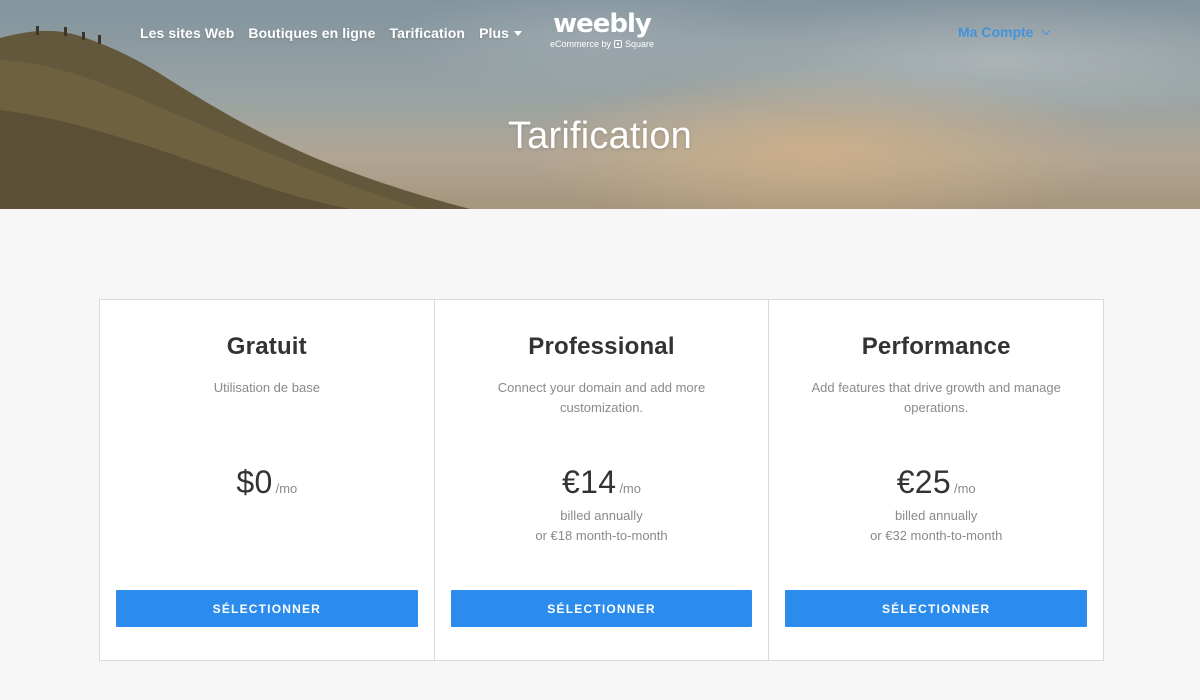  Describe the element at coordinates (1046, 30) in the screenshot. I see `chevron-down-icon` at that location.